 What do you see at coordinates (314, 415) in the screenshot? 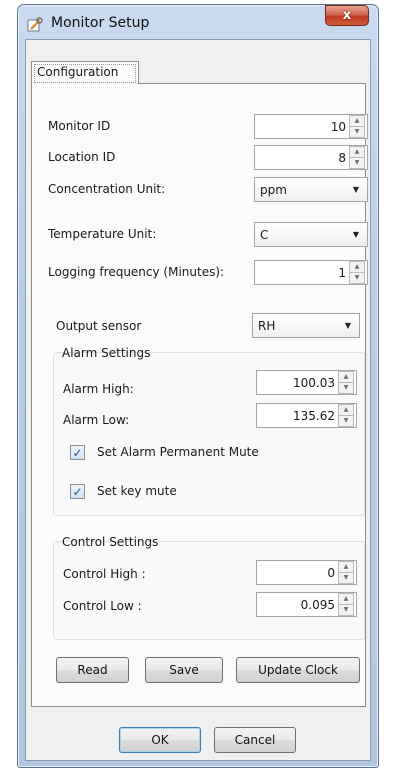
I see `alarm-low-value: 135.62` at bounding box center [314, 415].